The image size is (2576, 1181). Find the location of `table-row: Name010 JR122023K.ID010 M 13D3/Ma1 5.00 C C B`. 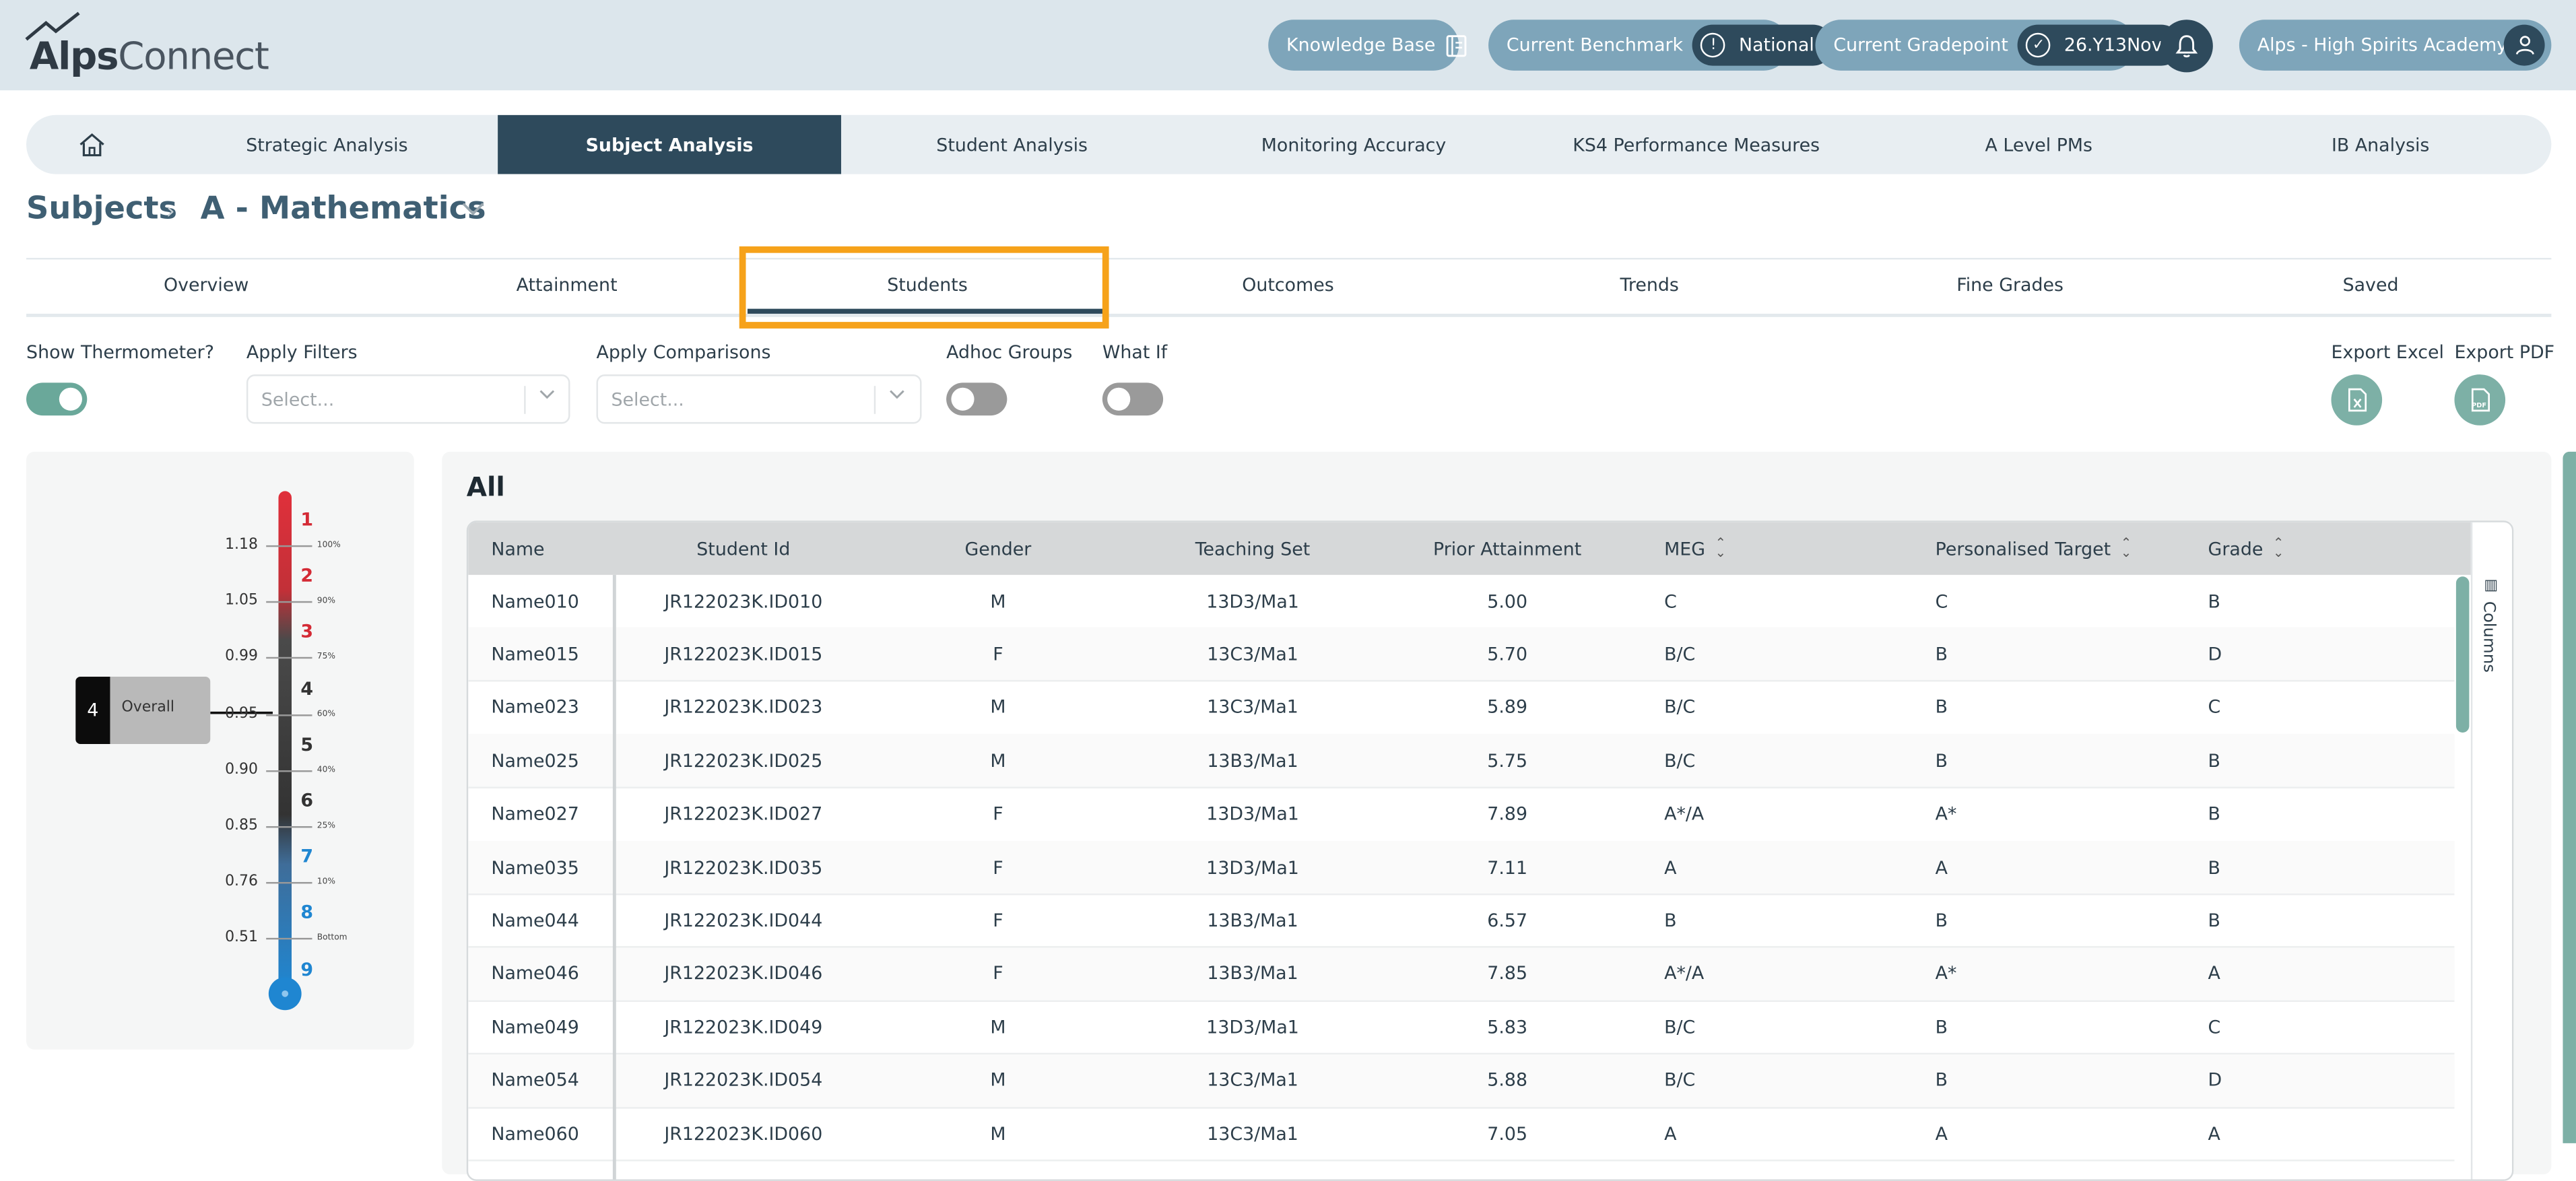

table-row: Name010 JR122023K.ID010 M 13D3/Ma1 5.00 C C B is located at coordinates (1461, 602).